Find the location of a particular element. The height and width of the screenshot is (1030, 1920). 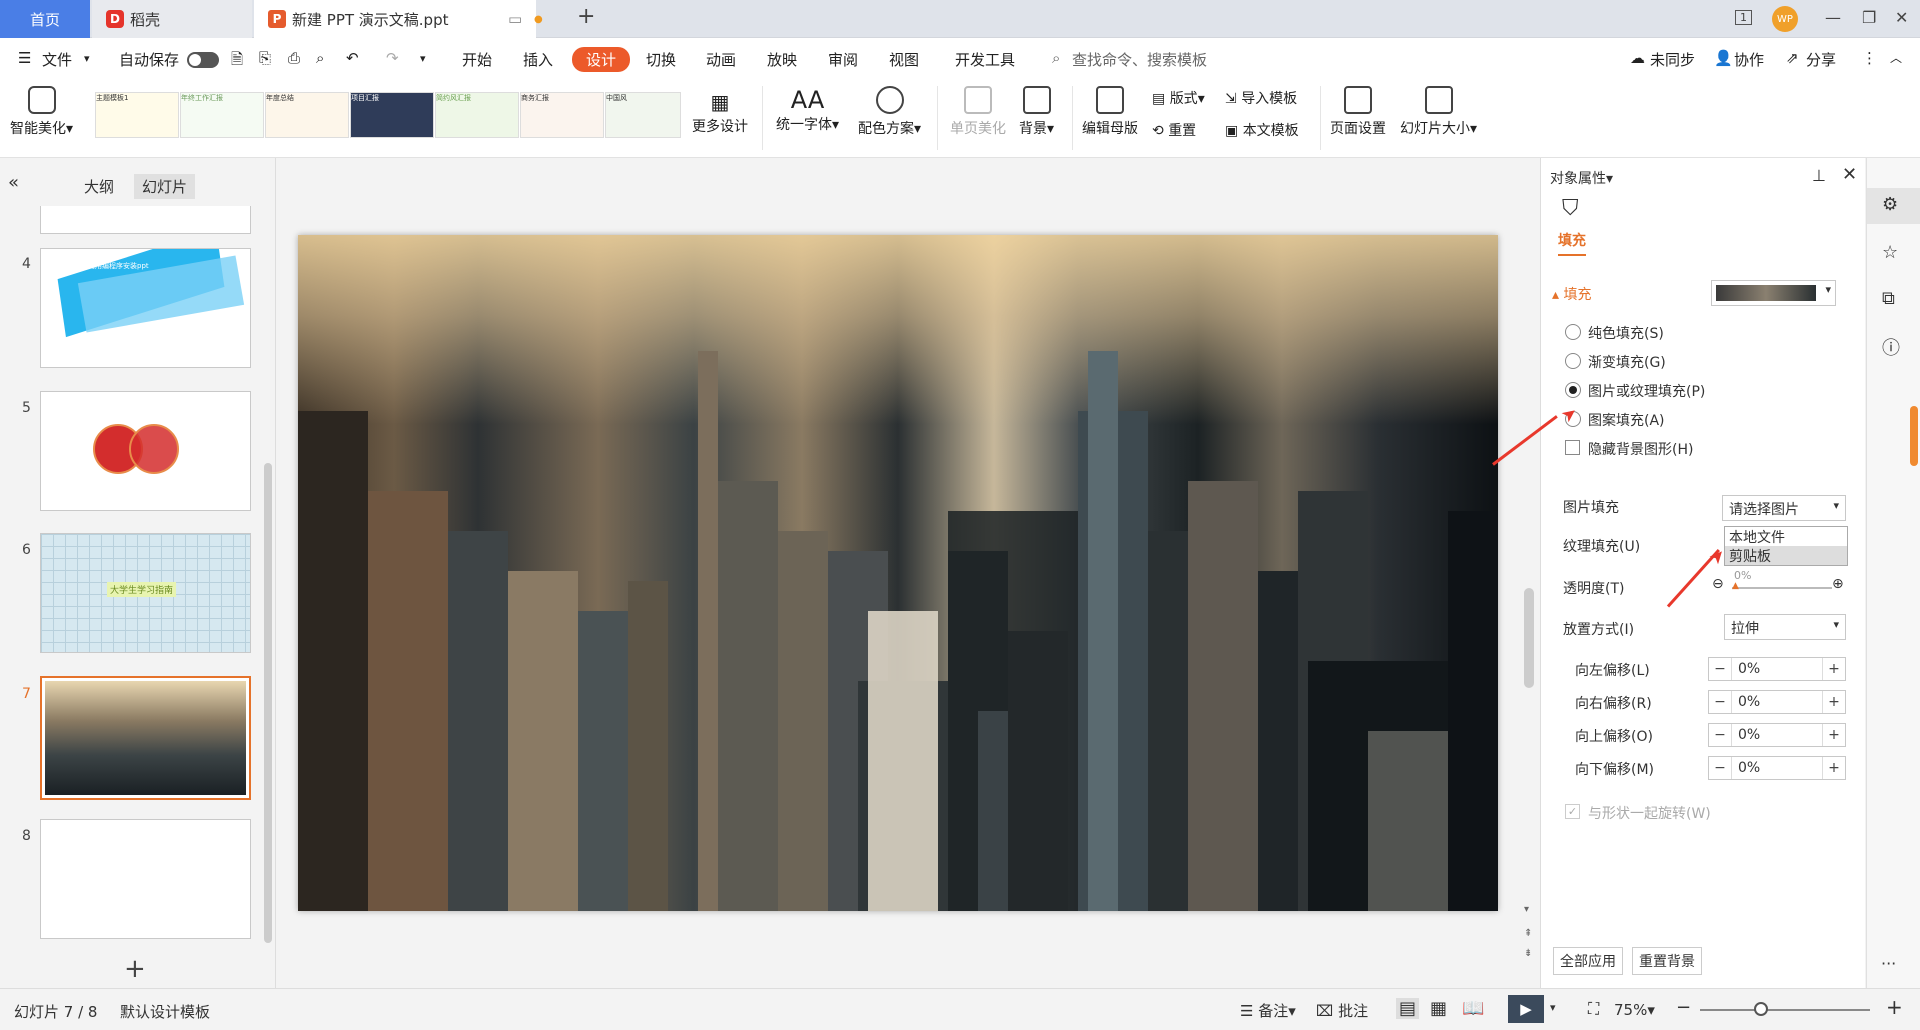

zoom-slider is located at coordinates (1785, 1010).